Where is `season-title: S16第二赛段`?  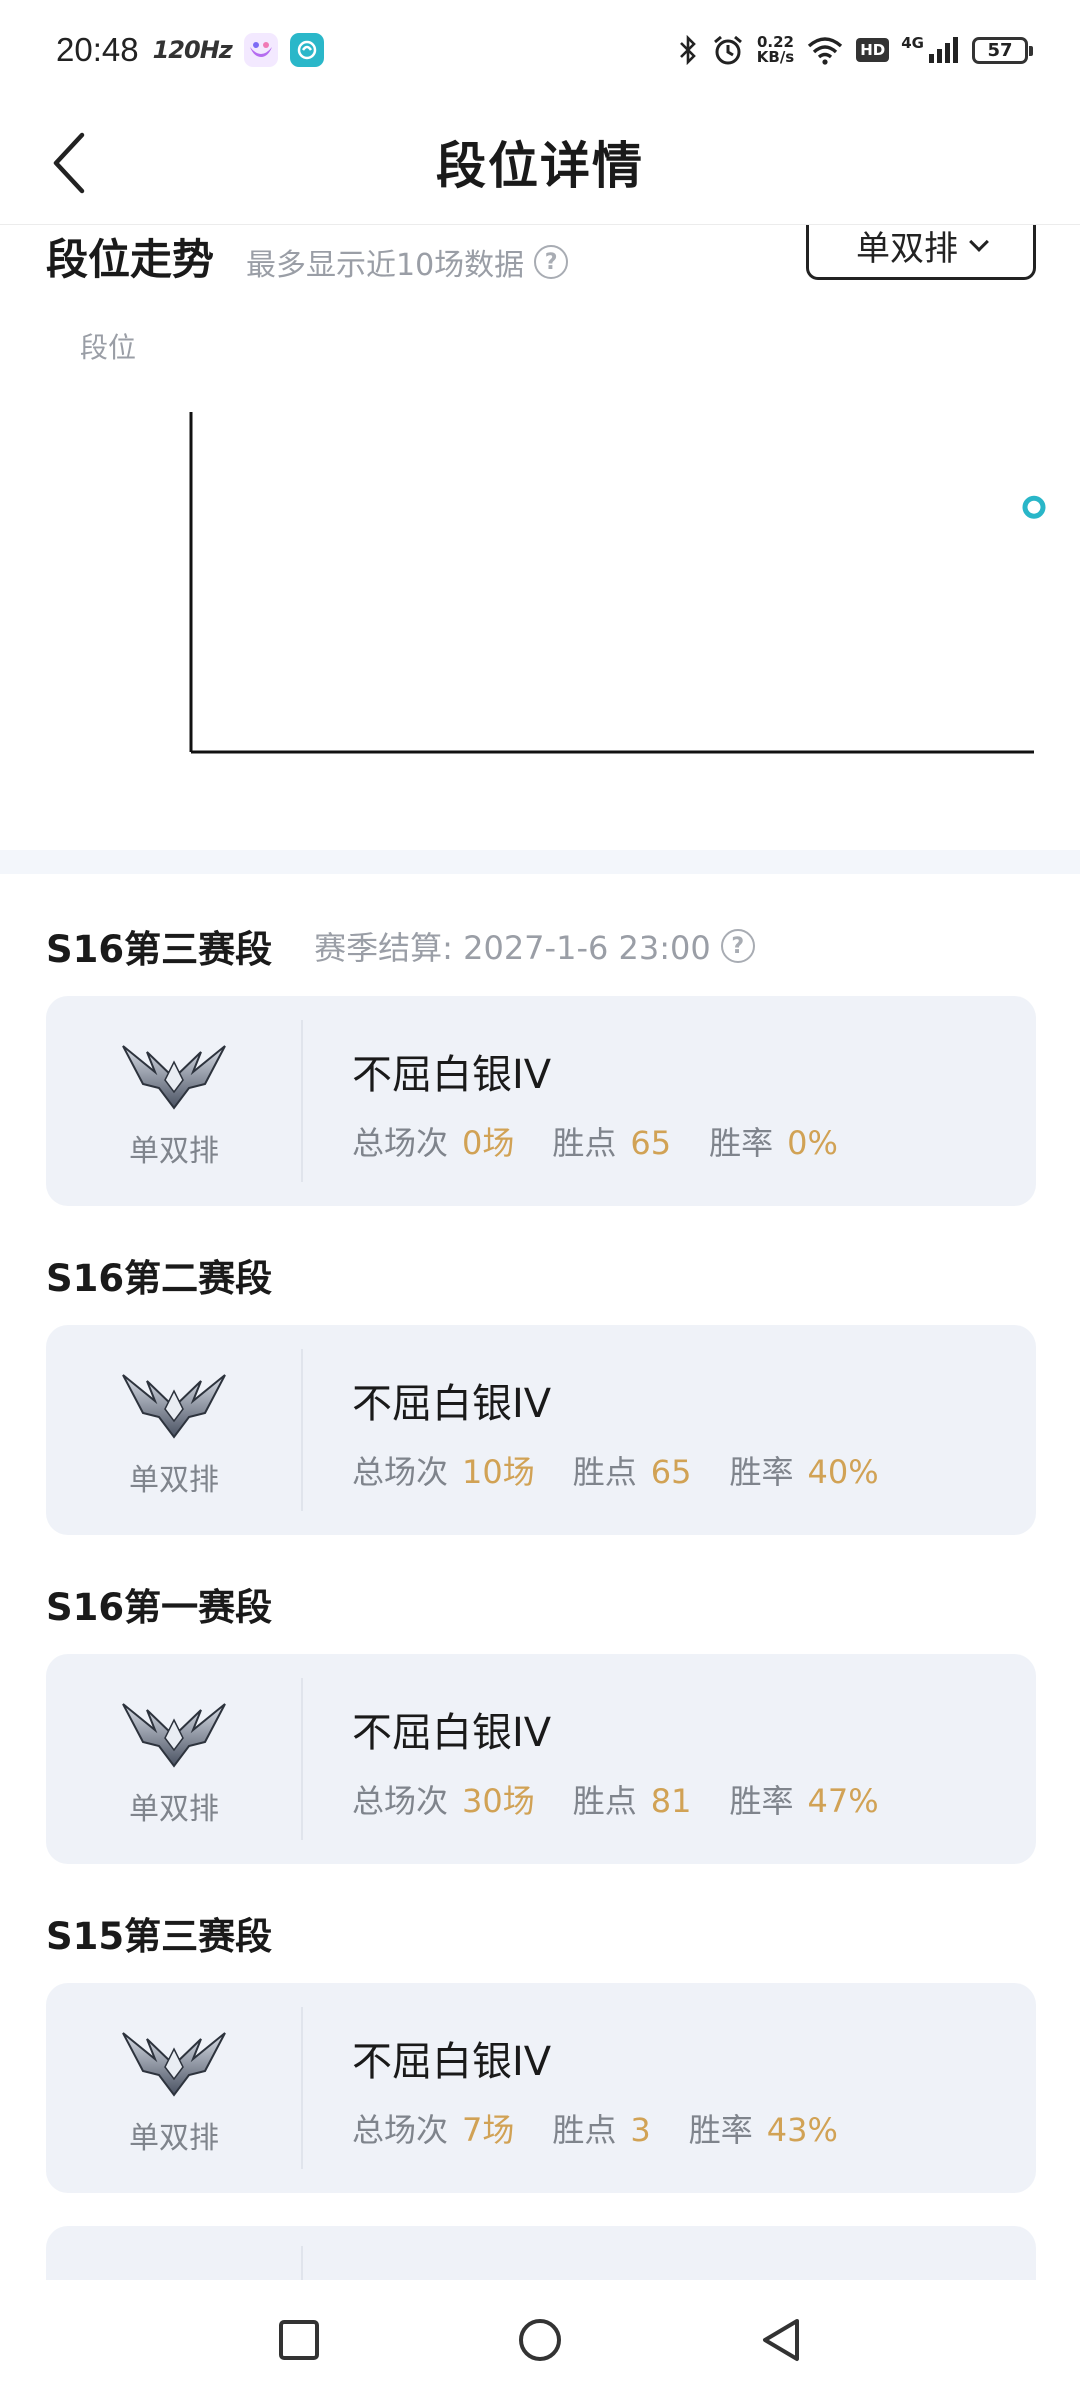 season-title: S16第二赛段 is located at coordinates (159, 1278).